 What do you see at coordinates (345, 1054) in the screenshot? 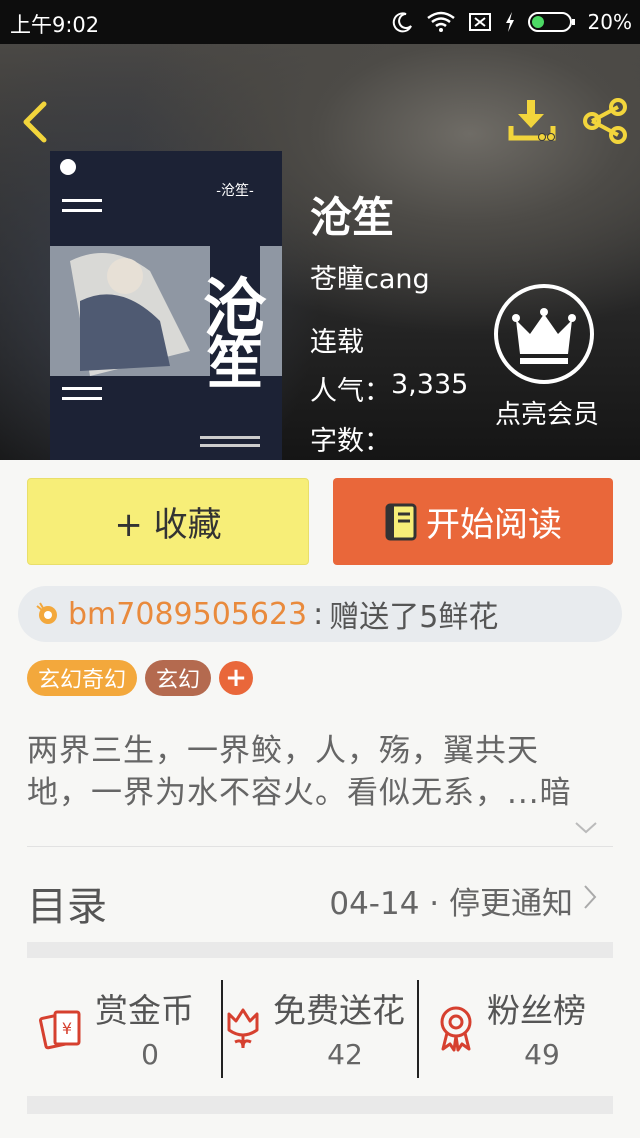
I see `stat-flowers-value: 42` at bounding box center [345, 1054].